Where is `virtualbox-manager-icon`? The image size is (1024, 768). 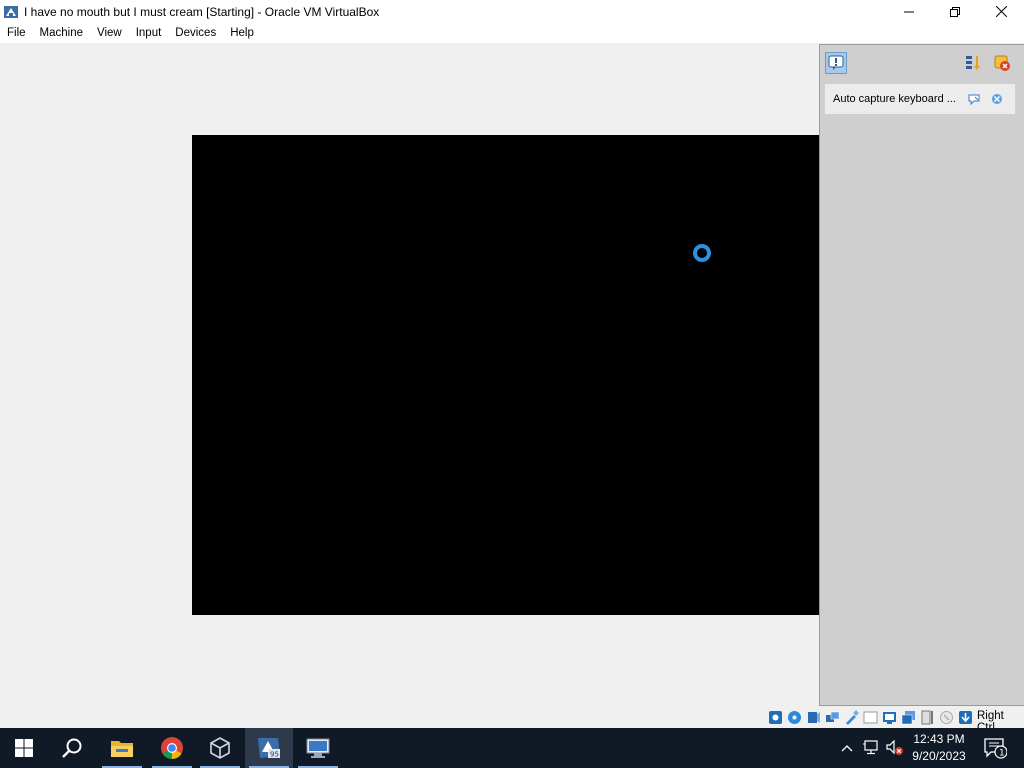 virtualbox-manager-icon is located at coordinates (220, 748).